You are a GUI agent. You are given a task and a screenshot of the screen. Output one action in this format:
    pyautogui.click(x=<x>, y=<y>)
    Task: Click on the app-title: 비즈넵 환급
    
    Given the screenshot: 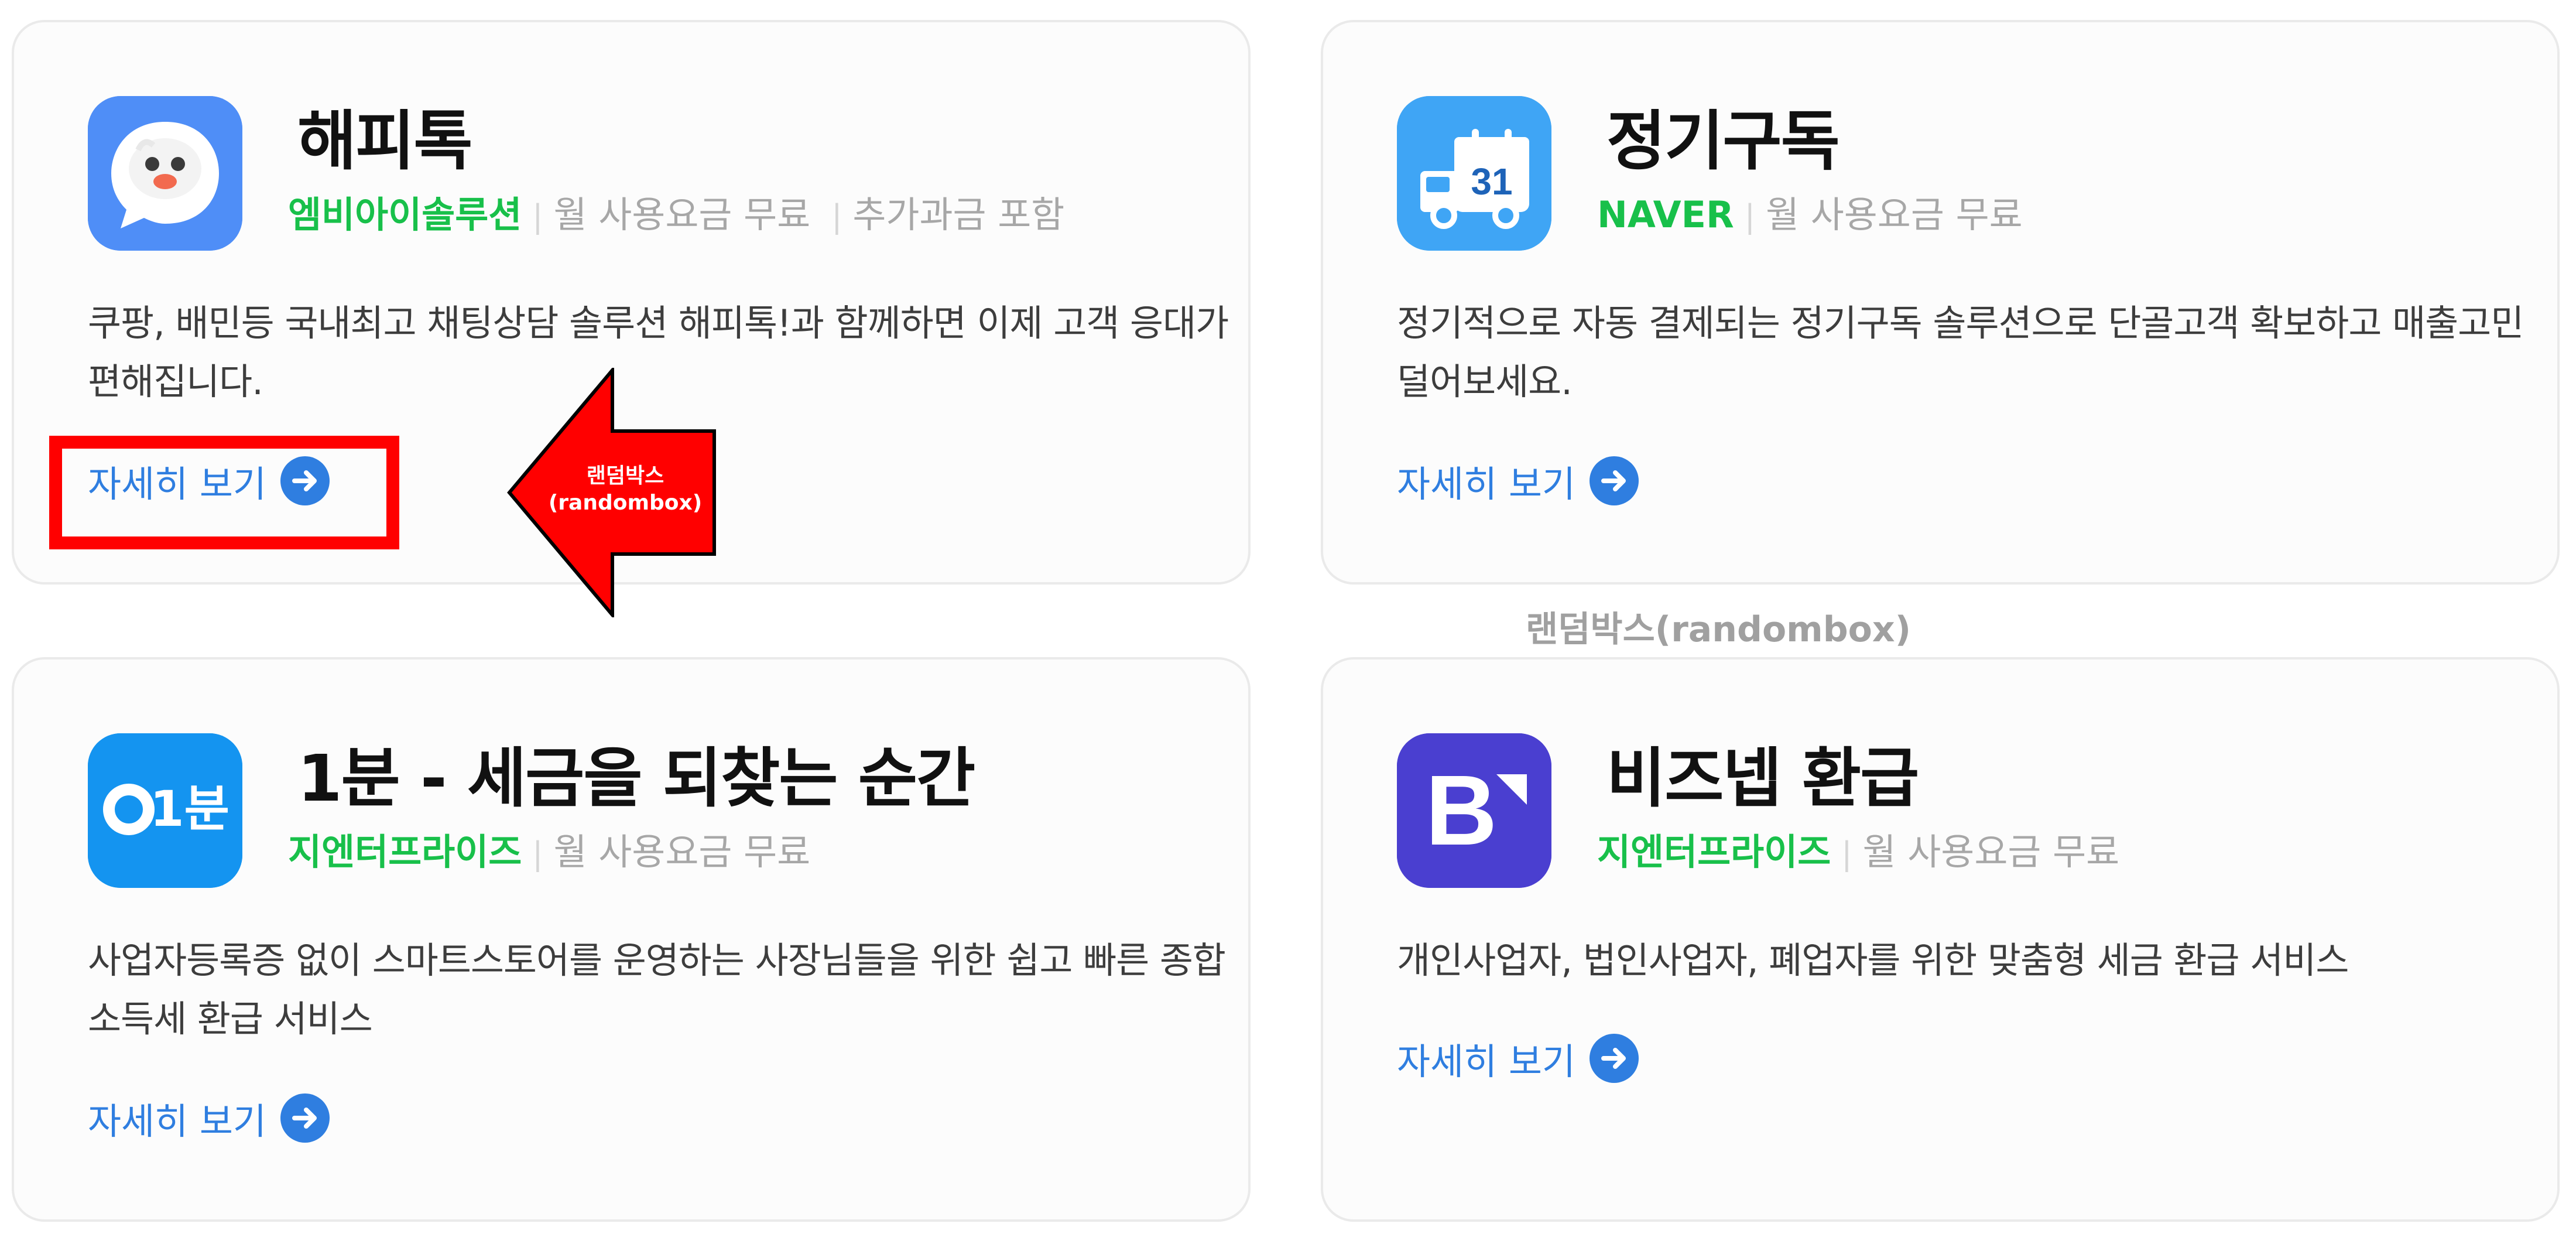 What is the action you would take?
    pyautogui.click(x=1762, y=778)
    